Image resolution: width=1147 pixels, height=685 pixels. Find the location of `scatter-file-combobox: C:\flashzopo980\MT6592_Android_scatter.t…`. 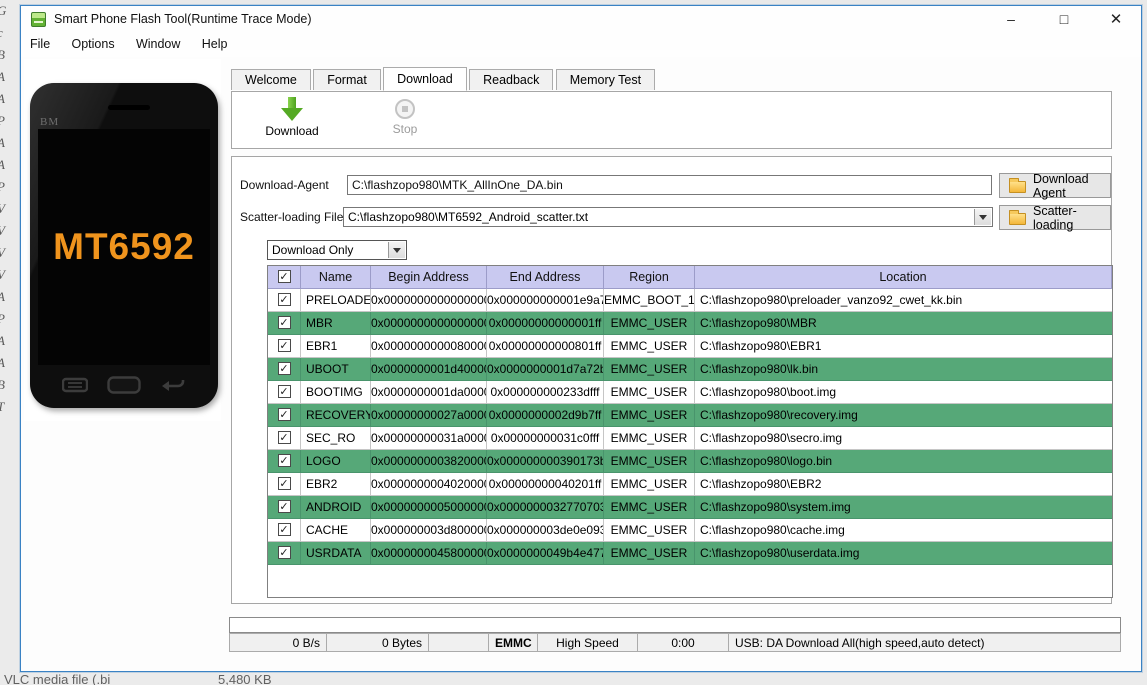

scatter-file-combobox: C:\flashzopo980\MT6592_Android_scatter.t… is located at coordinates (668, 217).